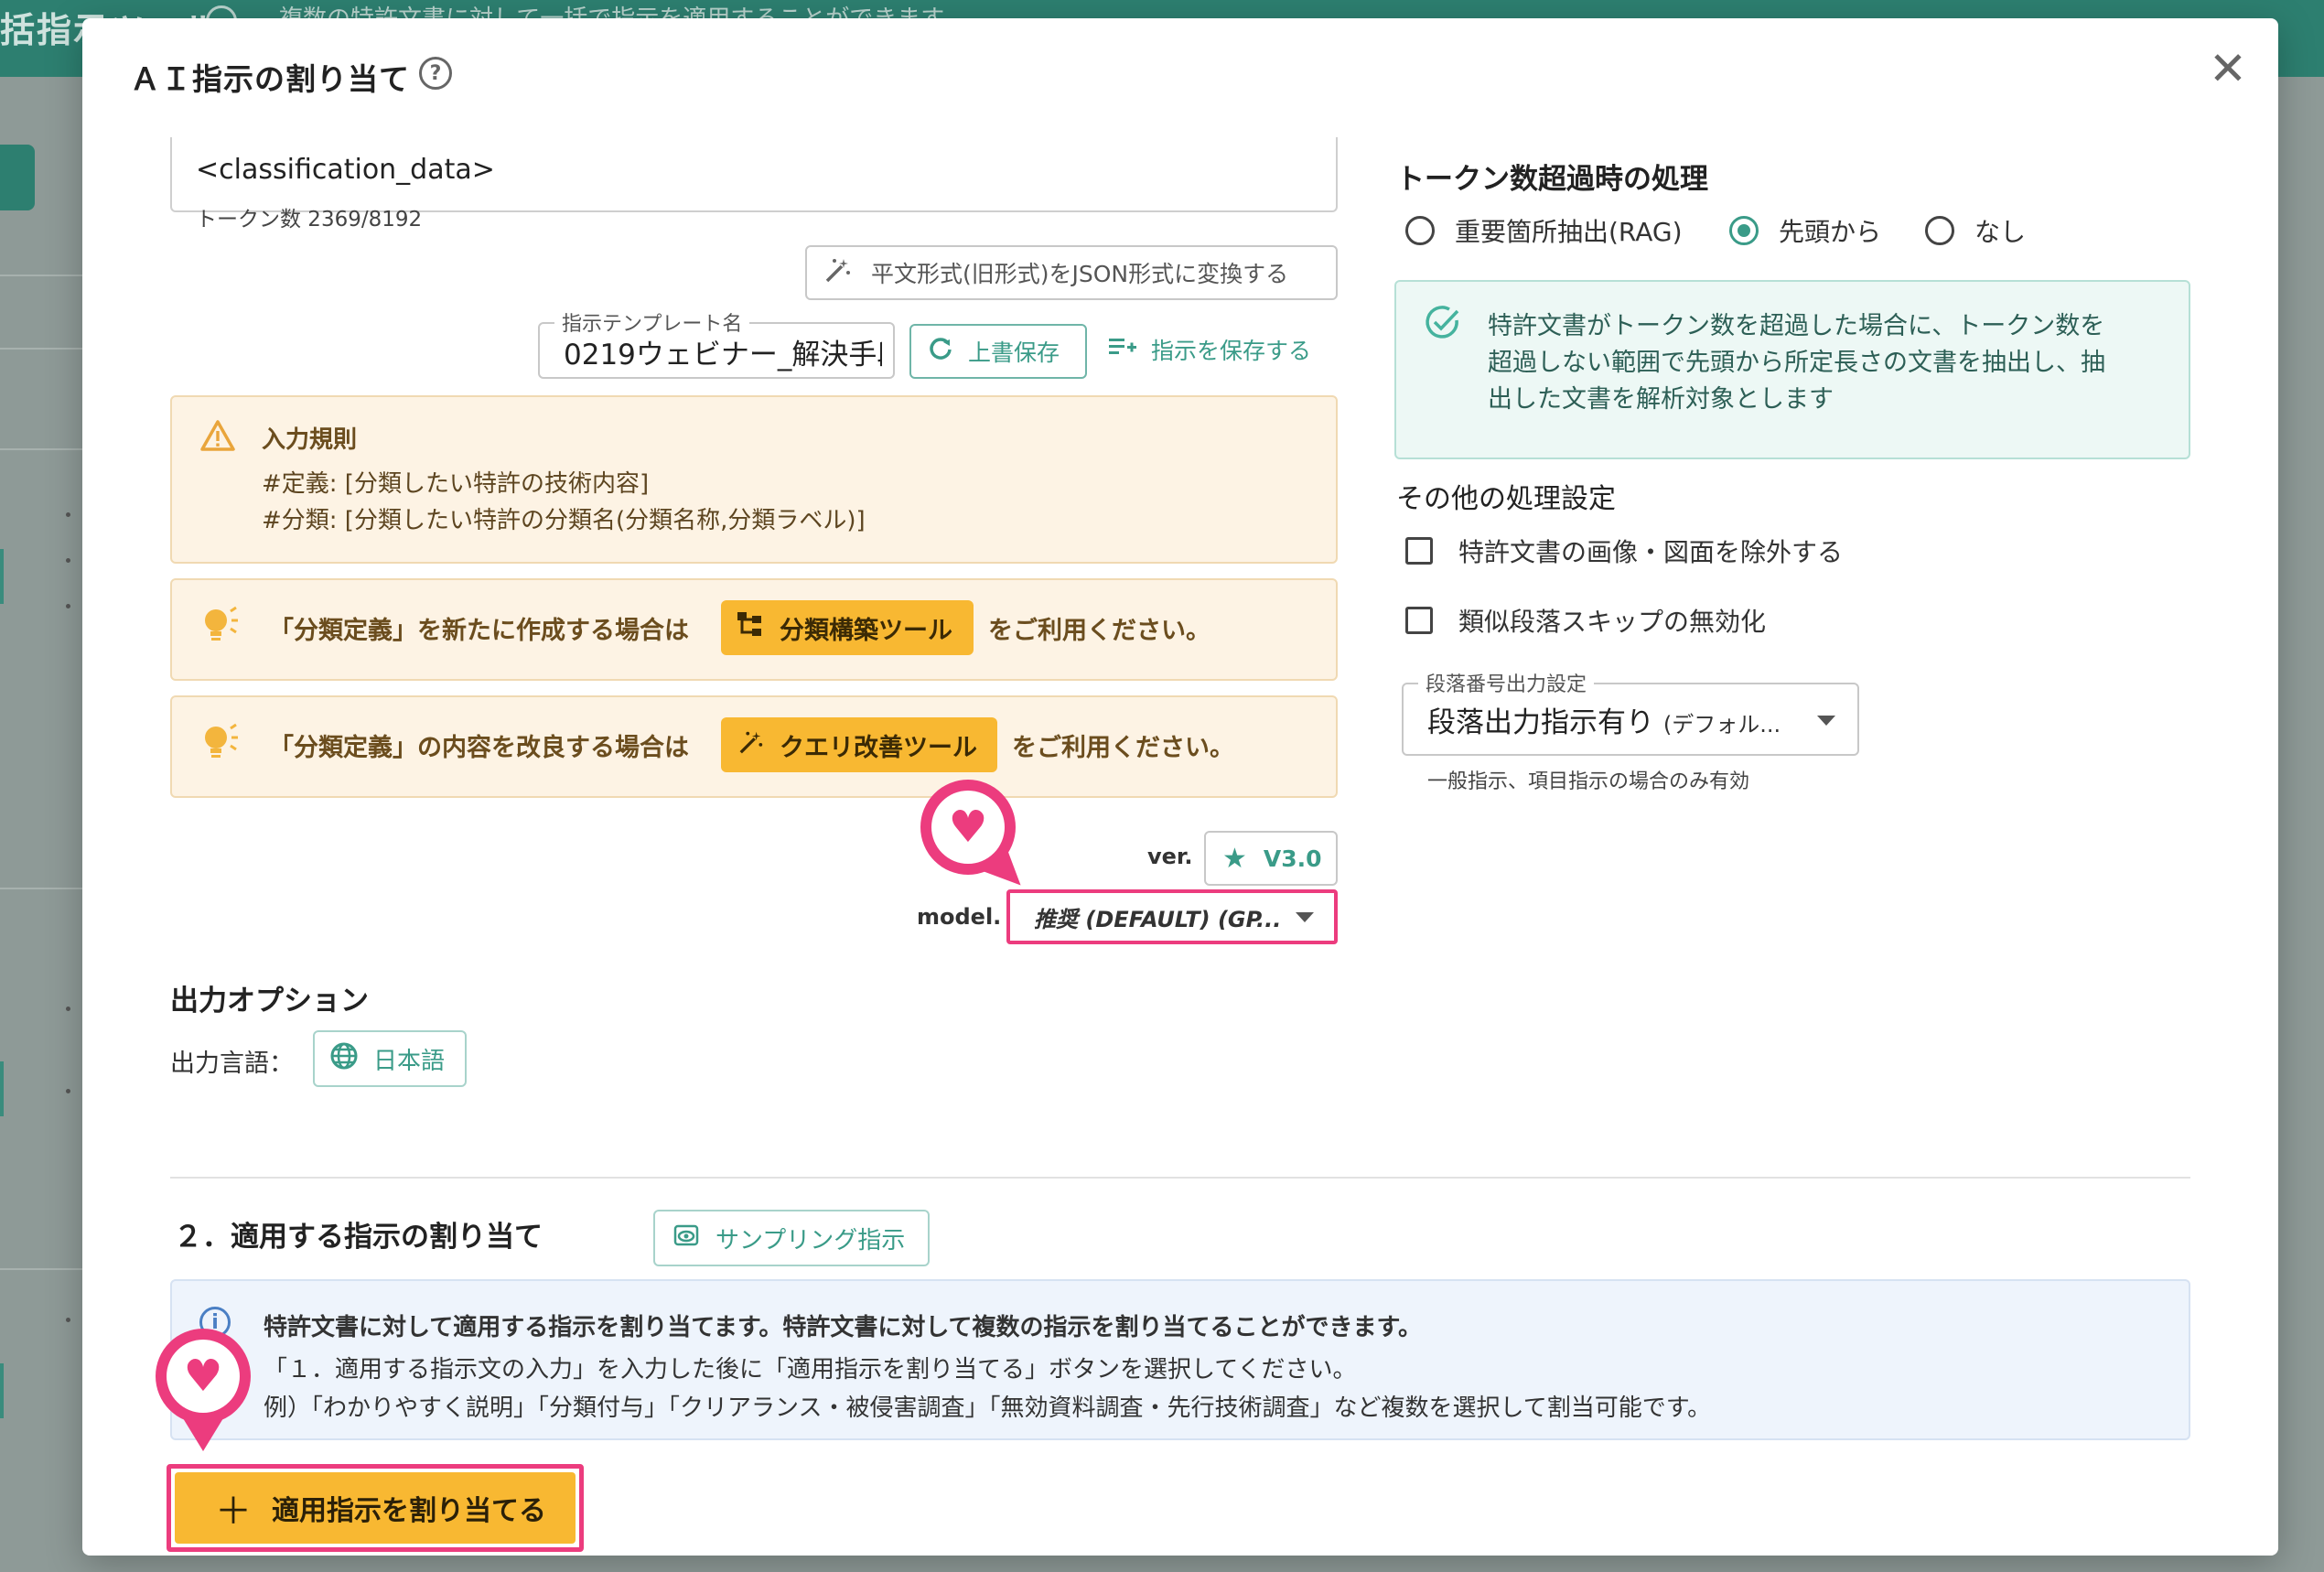  I want to click on other-settings-title: その他の処理設定, so click(1506, 499).